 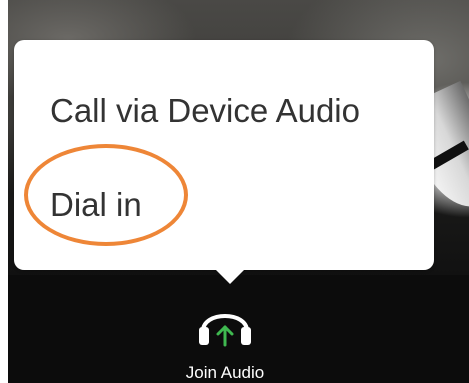 What do you see at coordinates (230, 275) in the screenshot?
I see `popup-pointer` at bounding box center [230, 275].